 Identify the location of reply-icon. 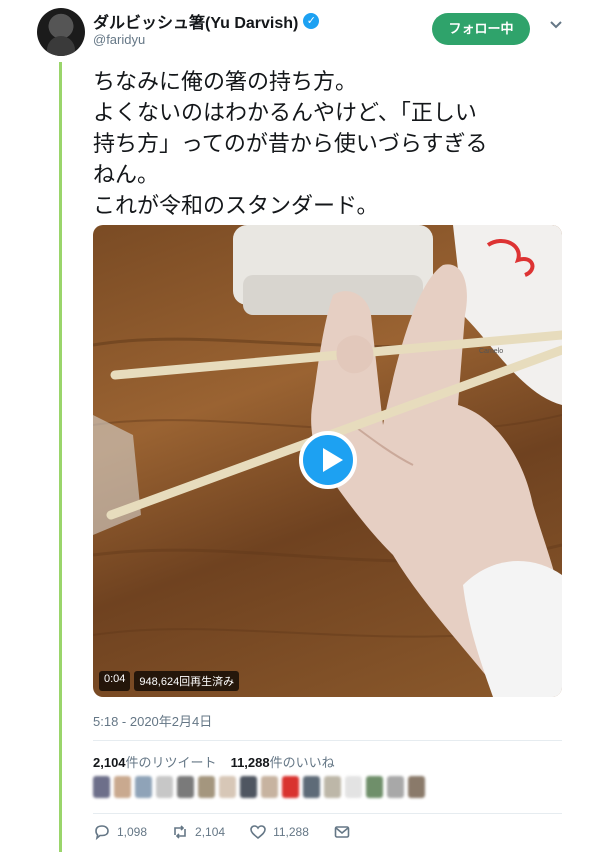
(102, 833).